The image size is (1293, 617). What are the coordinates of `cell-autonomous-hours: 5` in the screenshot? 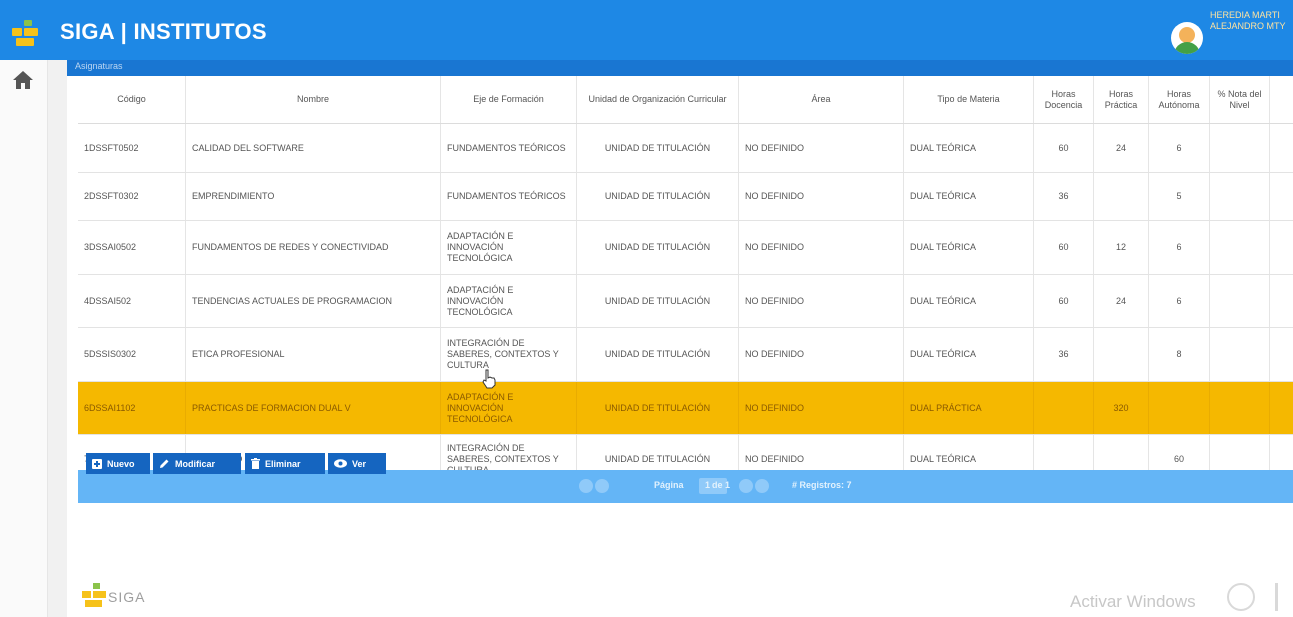 It's located at (1179, 196).